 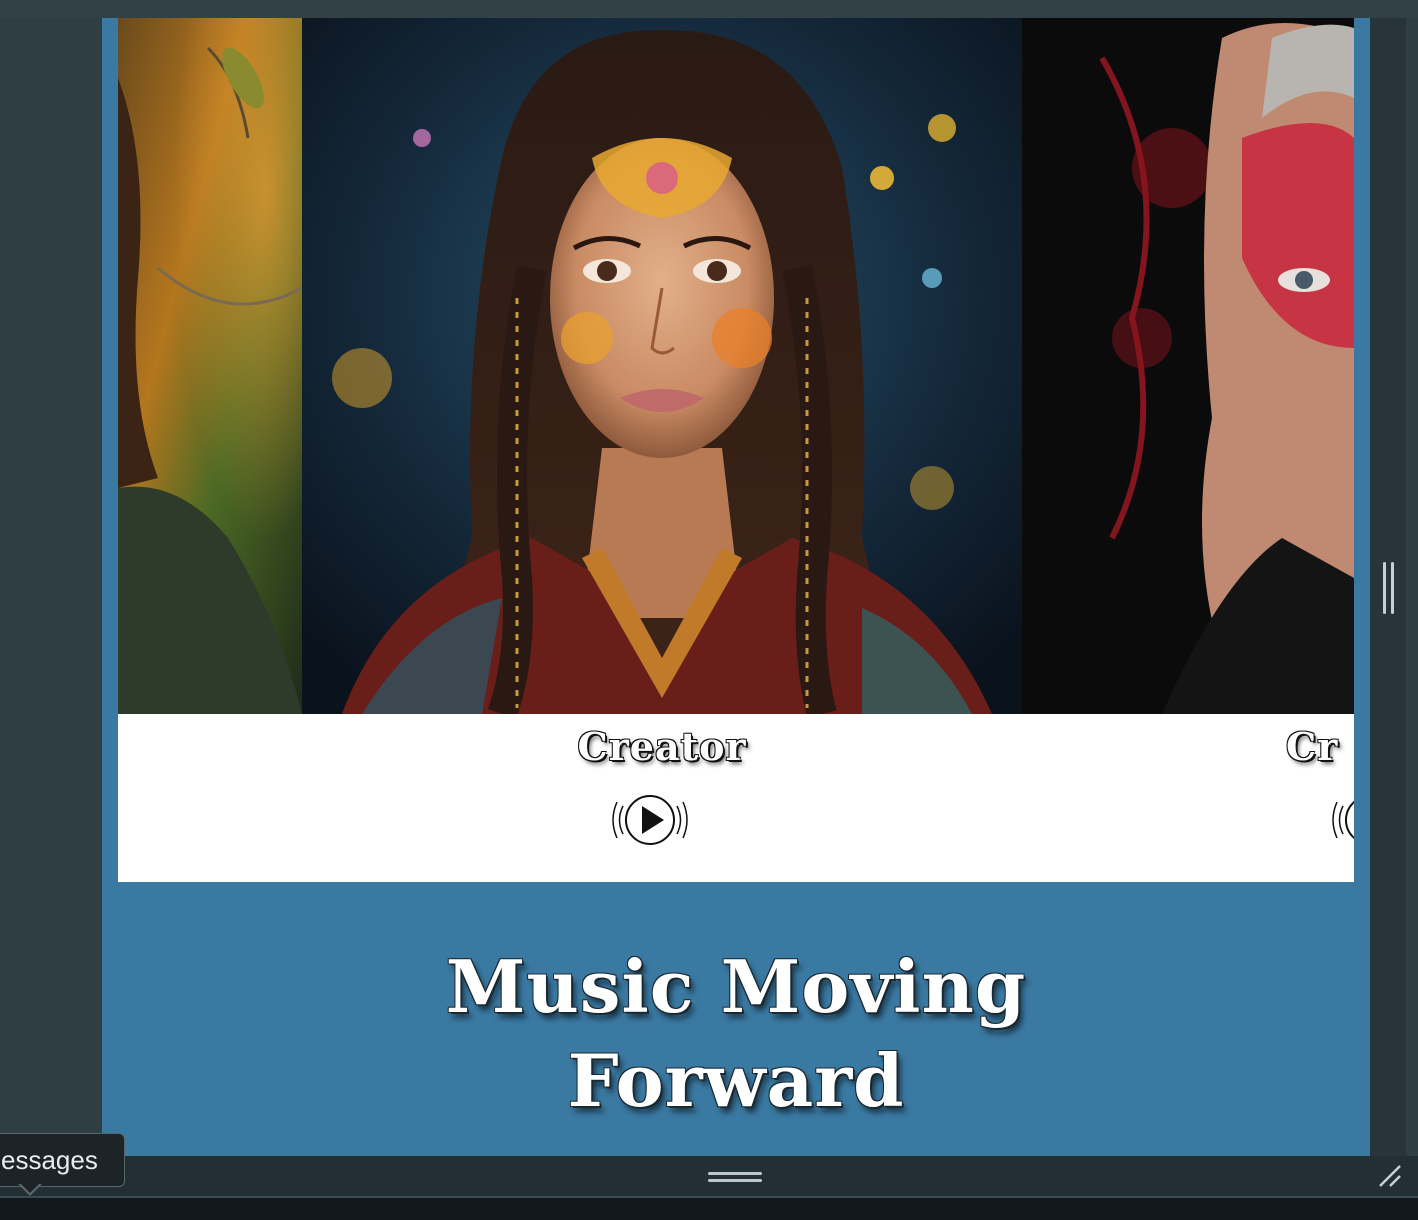 I want to click on window-bottom-edge, so click(x=709, y=1208).